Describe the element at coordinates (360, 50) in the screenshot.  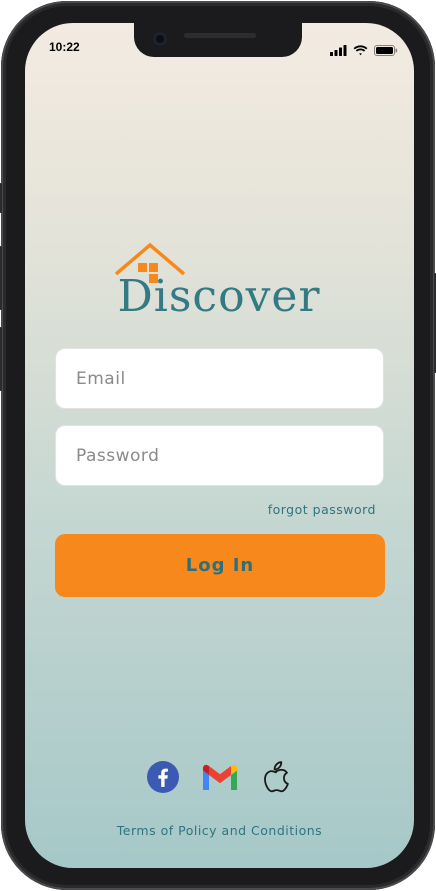
I see `wifi-icon` at that location.